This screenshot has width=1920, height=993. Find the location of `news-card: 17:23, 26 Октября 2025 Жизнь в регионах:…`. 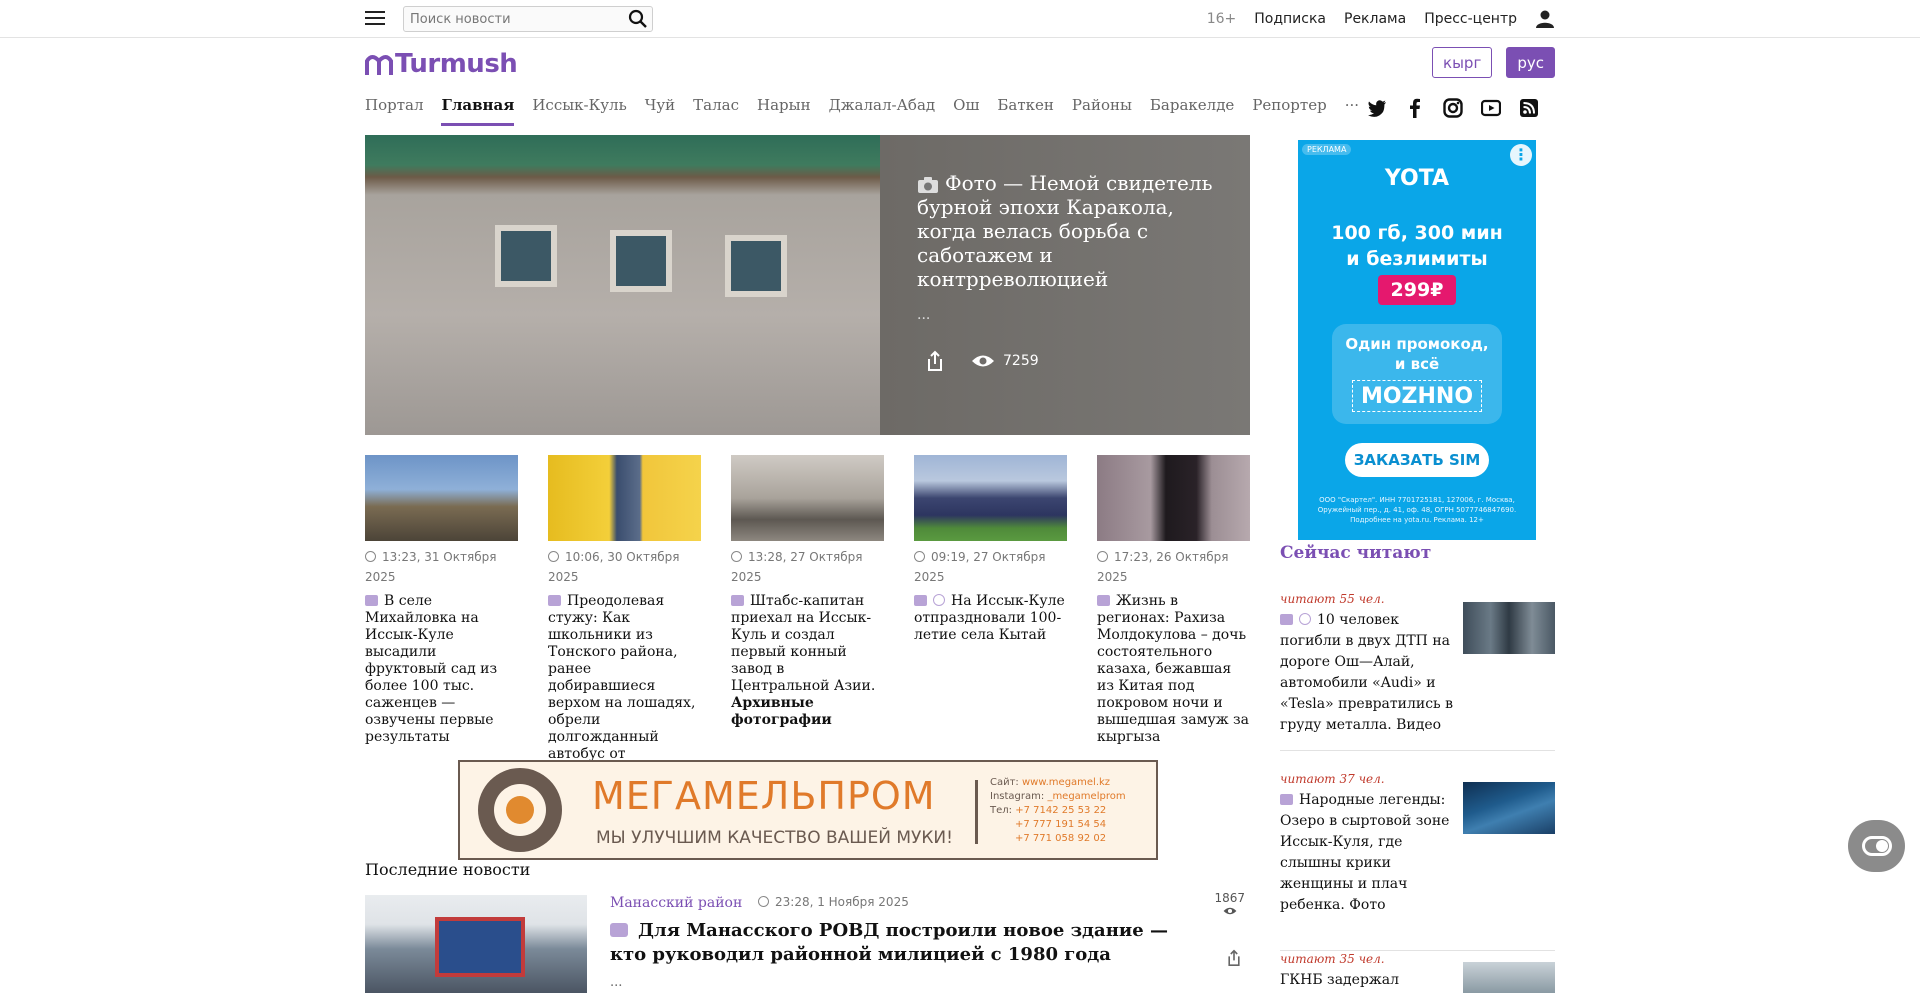

news-card: 17:23, 26 Октября 2025 Жизнь в регионах:… is located at coordinates (1173, 600).